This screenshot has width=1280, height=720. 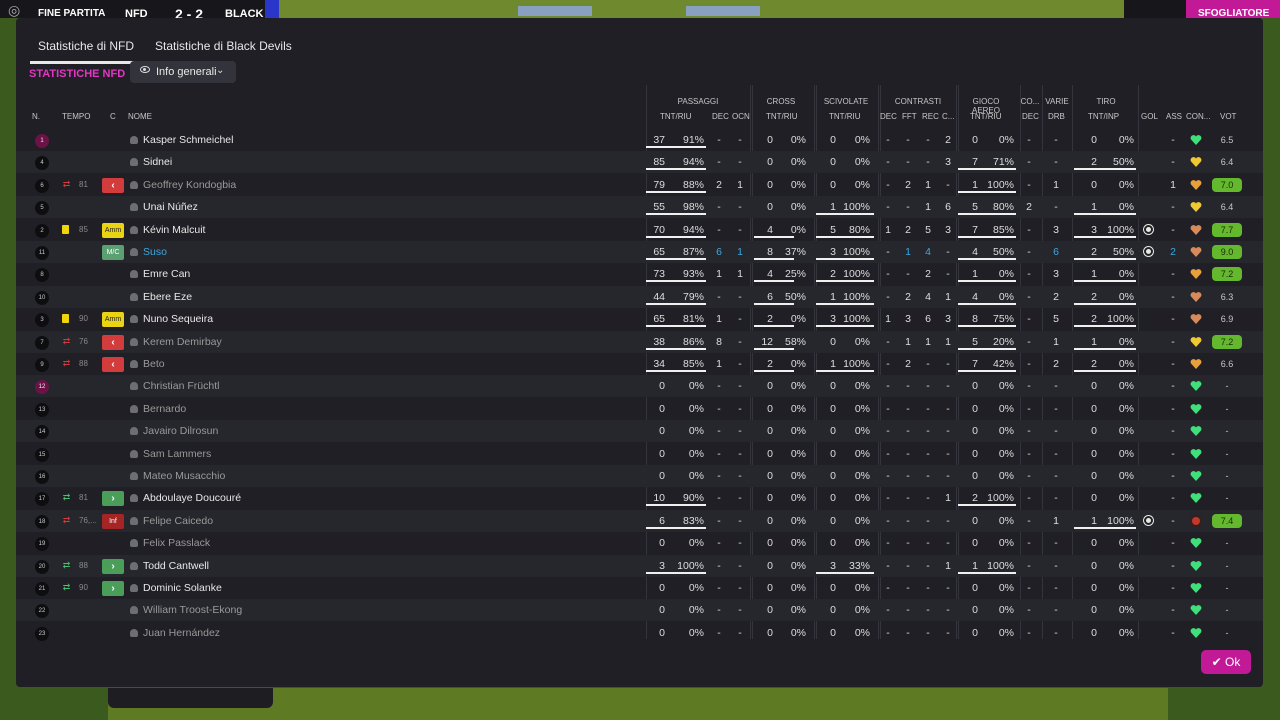 What do you see at coordinates (167, 230) in the screenshot?
I see `player-name: Kévin Malcuit` at bounding box center [167, 230].